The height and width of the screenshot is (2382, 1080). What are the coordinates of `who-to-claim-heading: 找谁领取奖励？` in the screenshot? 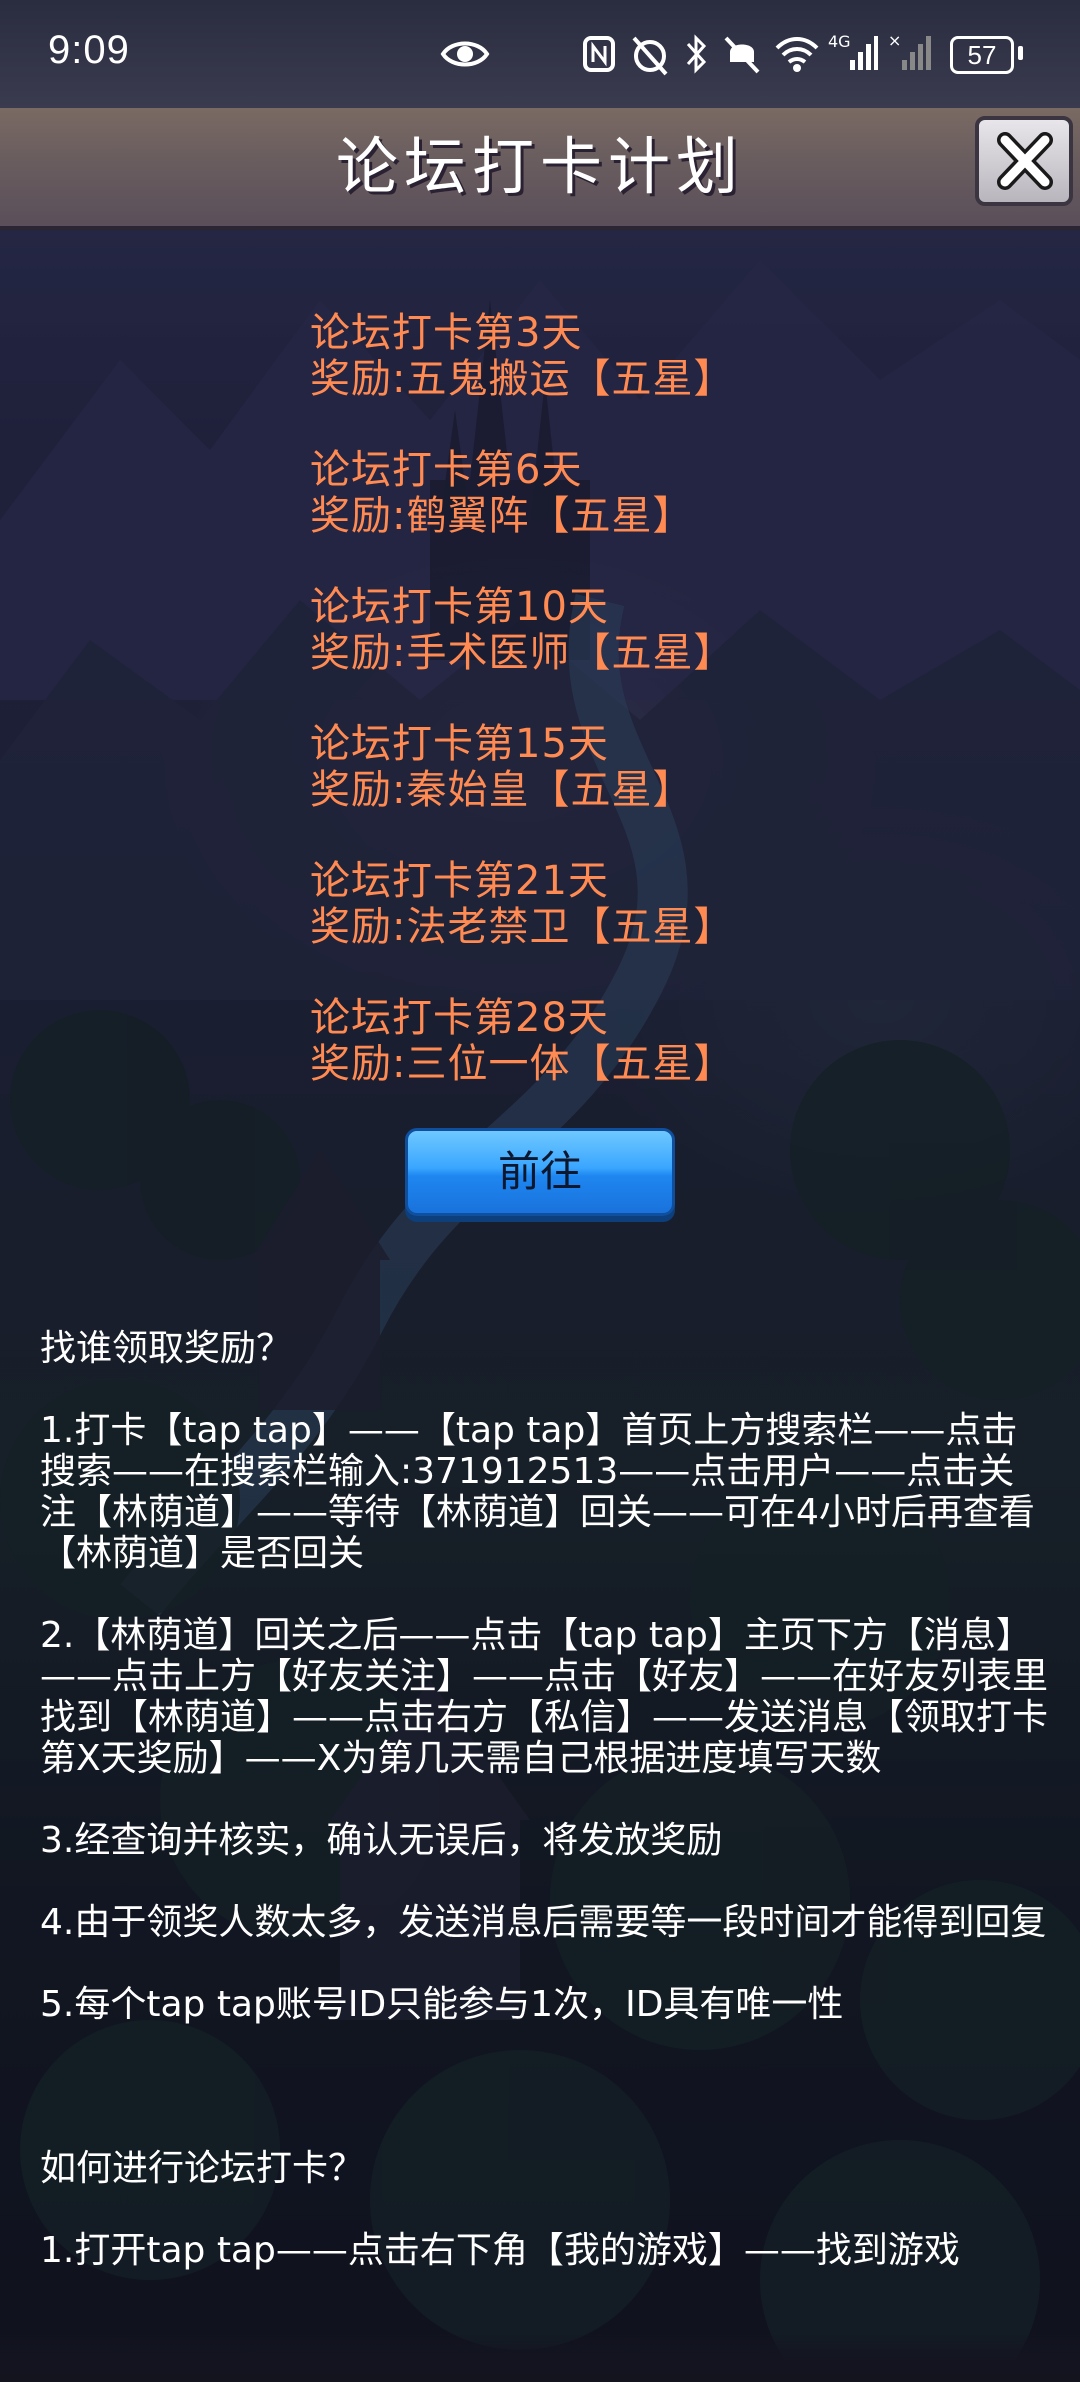 It's located at (166, 1348).